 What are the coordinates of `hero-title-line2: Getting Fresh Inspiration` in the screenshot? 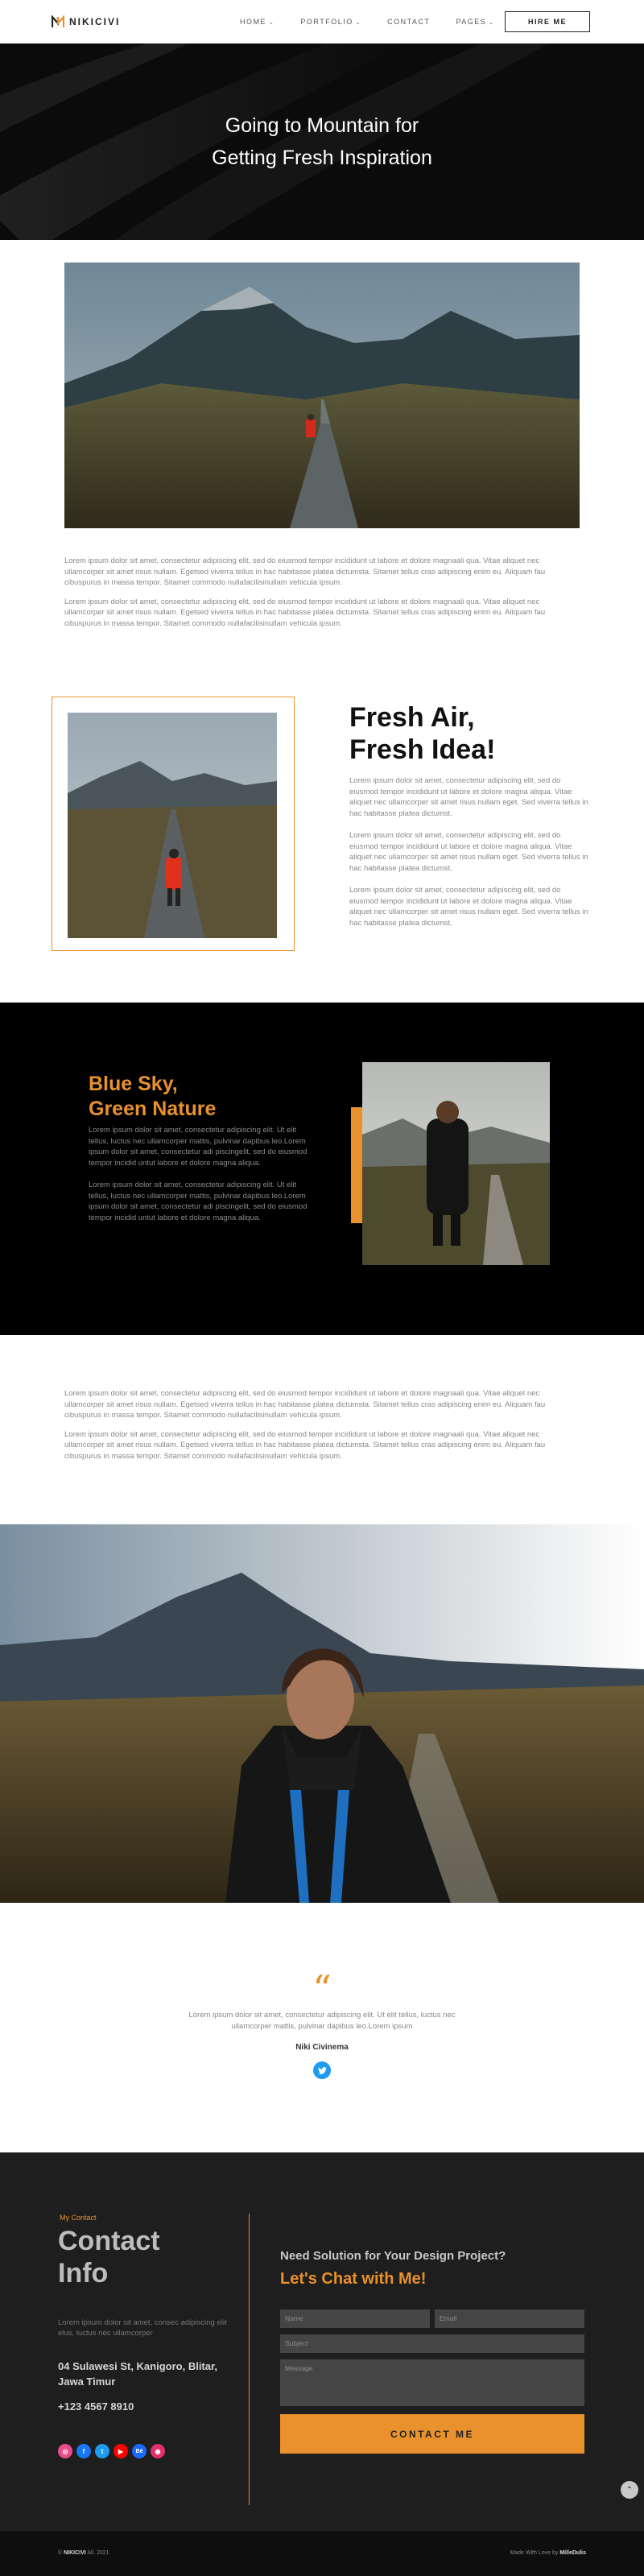 It's located at (322, 158).